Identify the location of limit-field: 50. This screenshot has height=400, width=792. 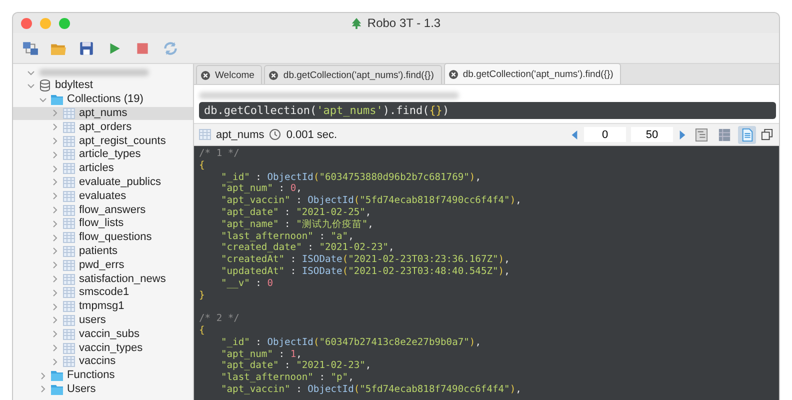
(652, 134).